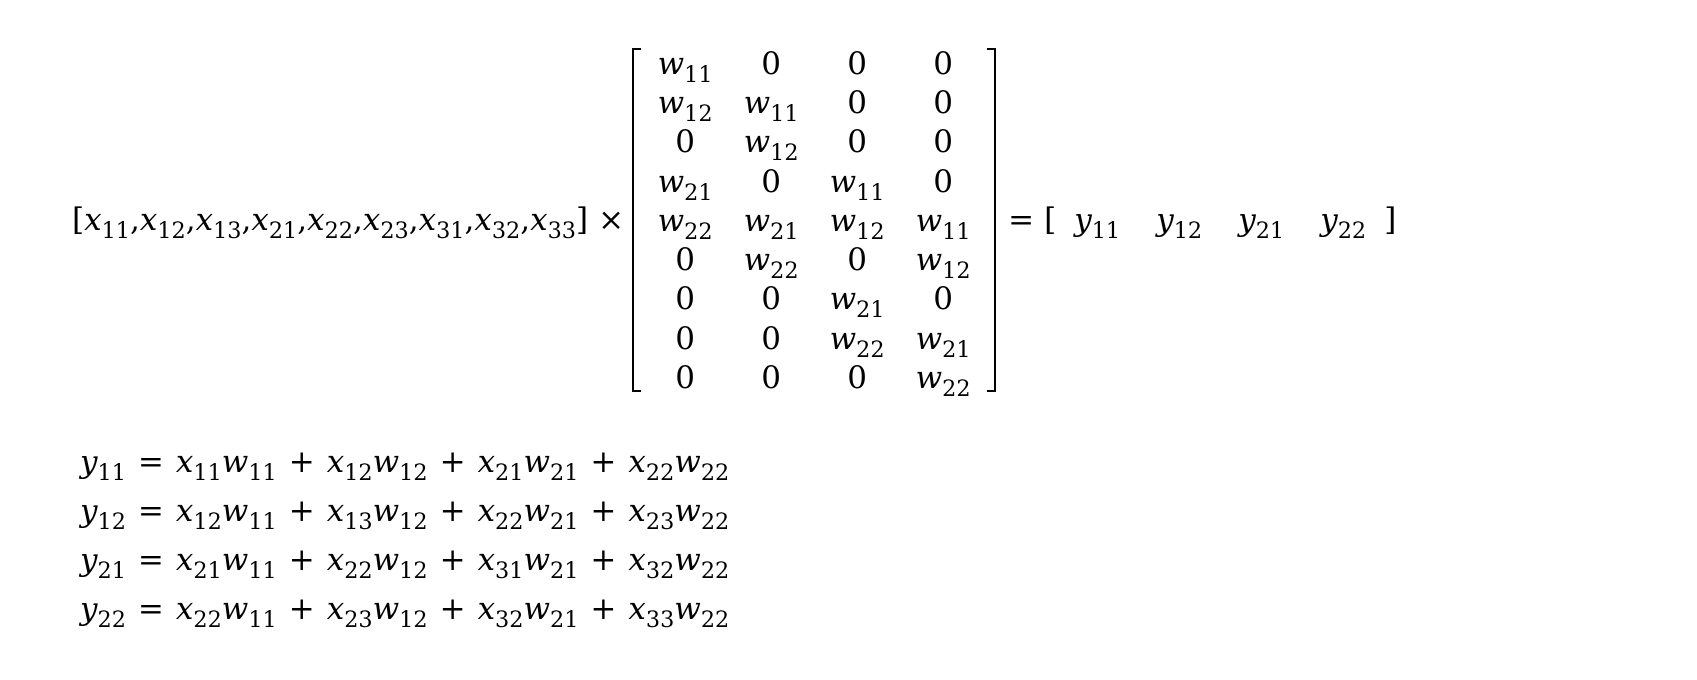  I want to click on input-vector-entry: x32, so click(497, 222).